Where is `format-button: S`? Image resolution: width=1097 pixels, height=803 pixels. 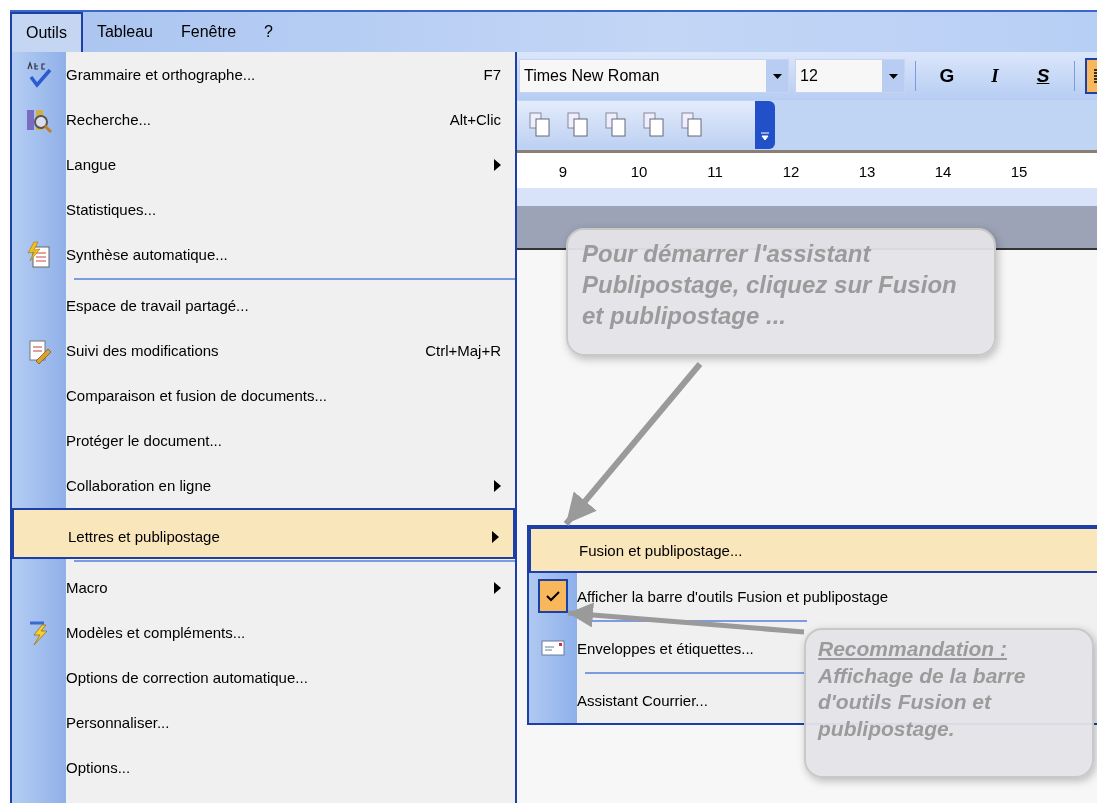
format-button: S is located at coordinates (1043, 76).